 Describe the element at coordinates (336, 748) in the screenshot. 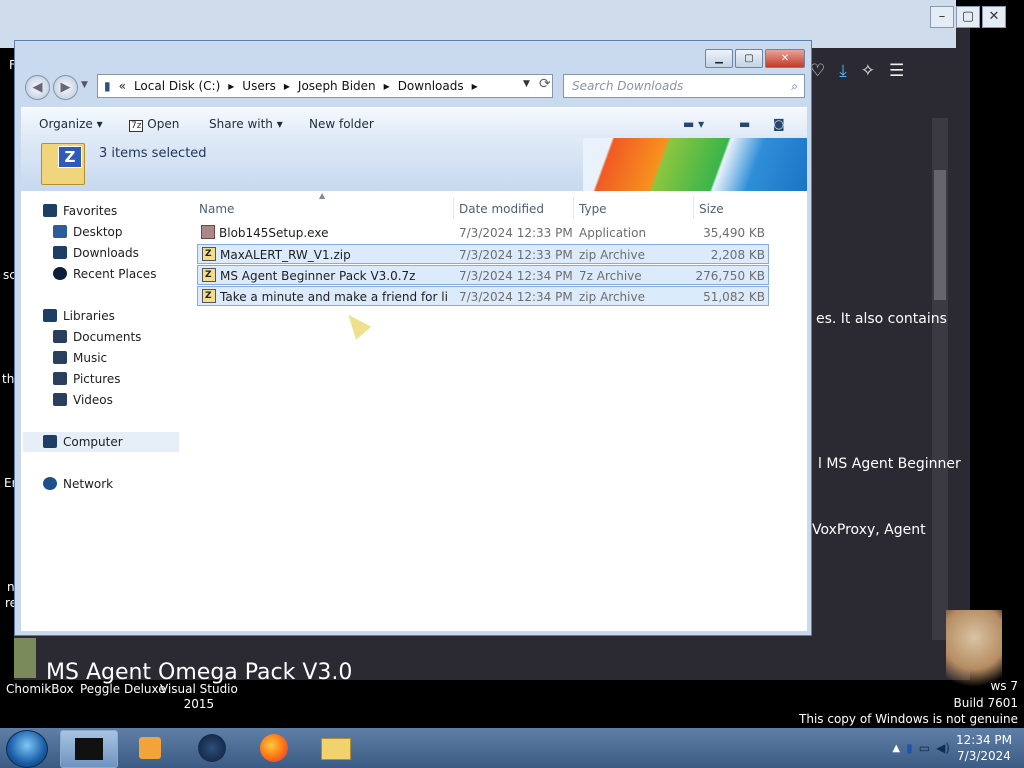

I see `taskbar-explorer` at that location.